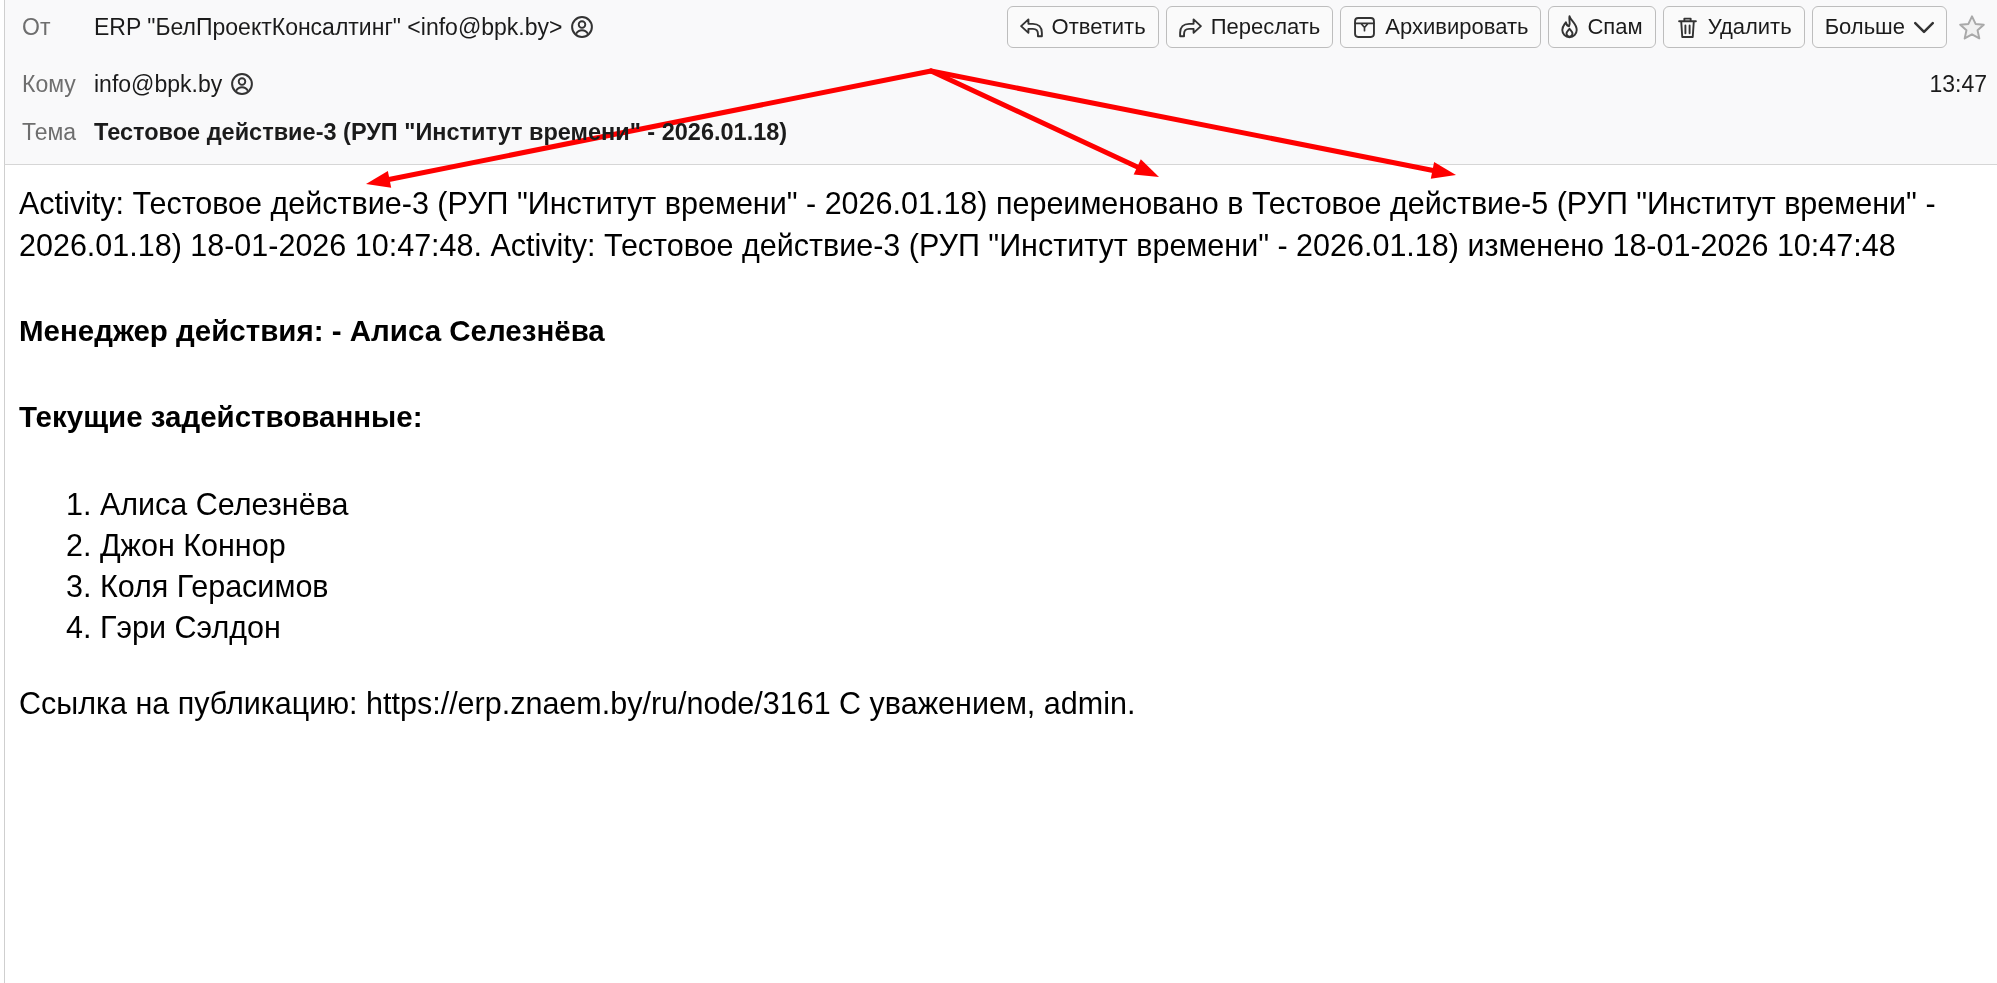  What do you see at coordinates (578, 704) in the screenshot?
I see `message-paragraph: Ссылка на публикацию: https://erp.znaem.by/ru/node/3161 С уважением, admin.` at bounding box center [578, 704].